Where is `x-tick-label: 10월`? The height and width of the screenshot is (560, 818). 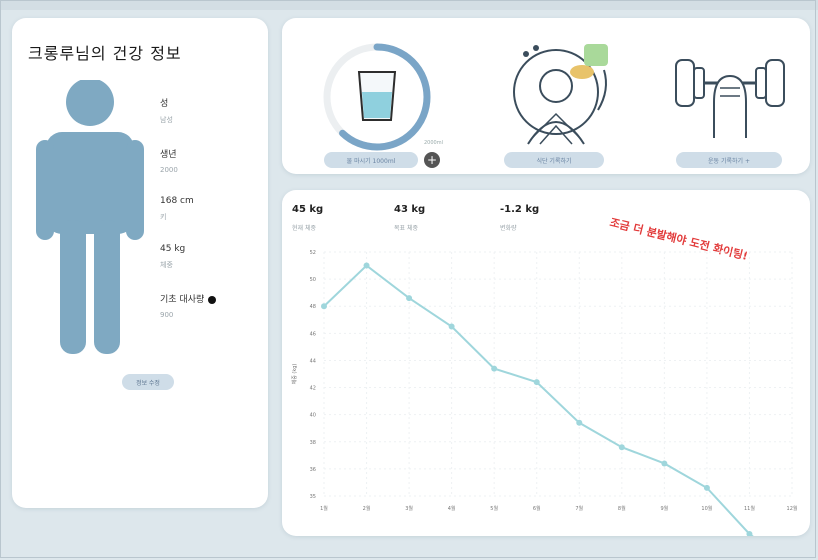
x-tick-label: 10월 is located at coordinates (706, 508).